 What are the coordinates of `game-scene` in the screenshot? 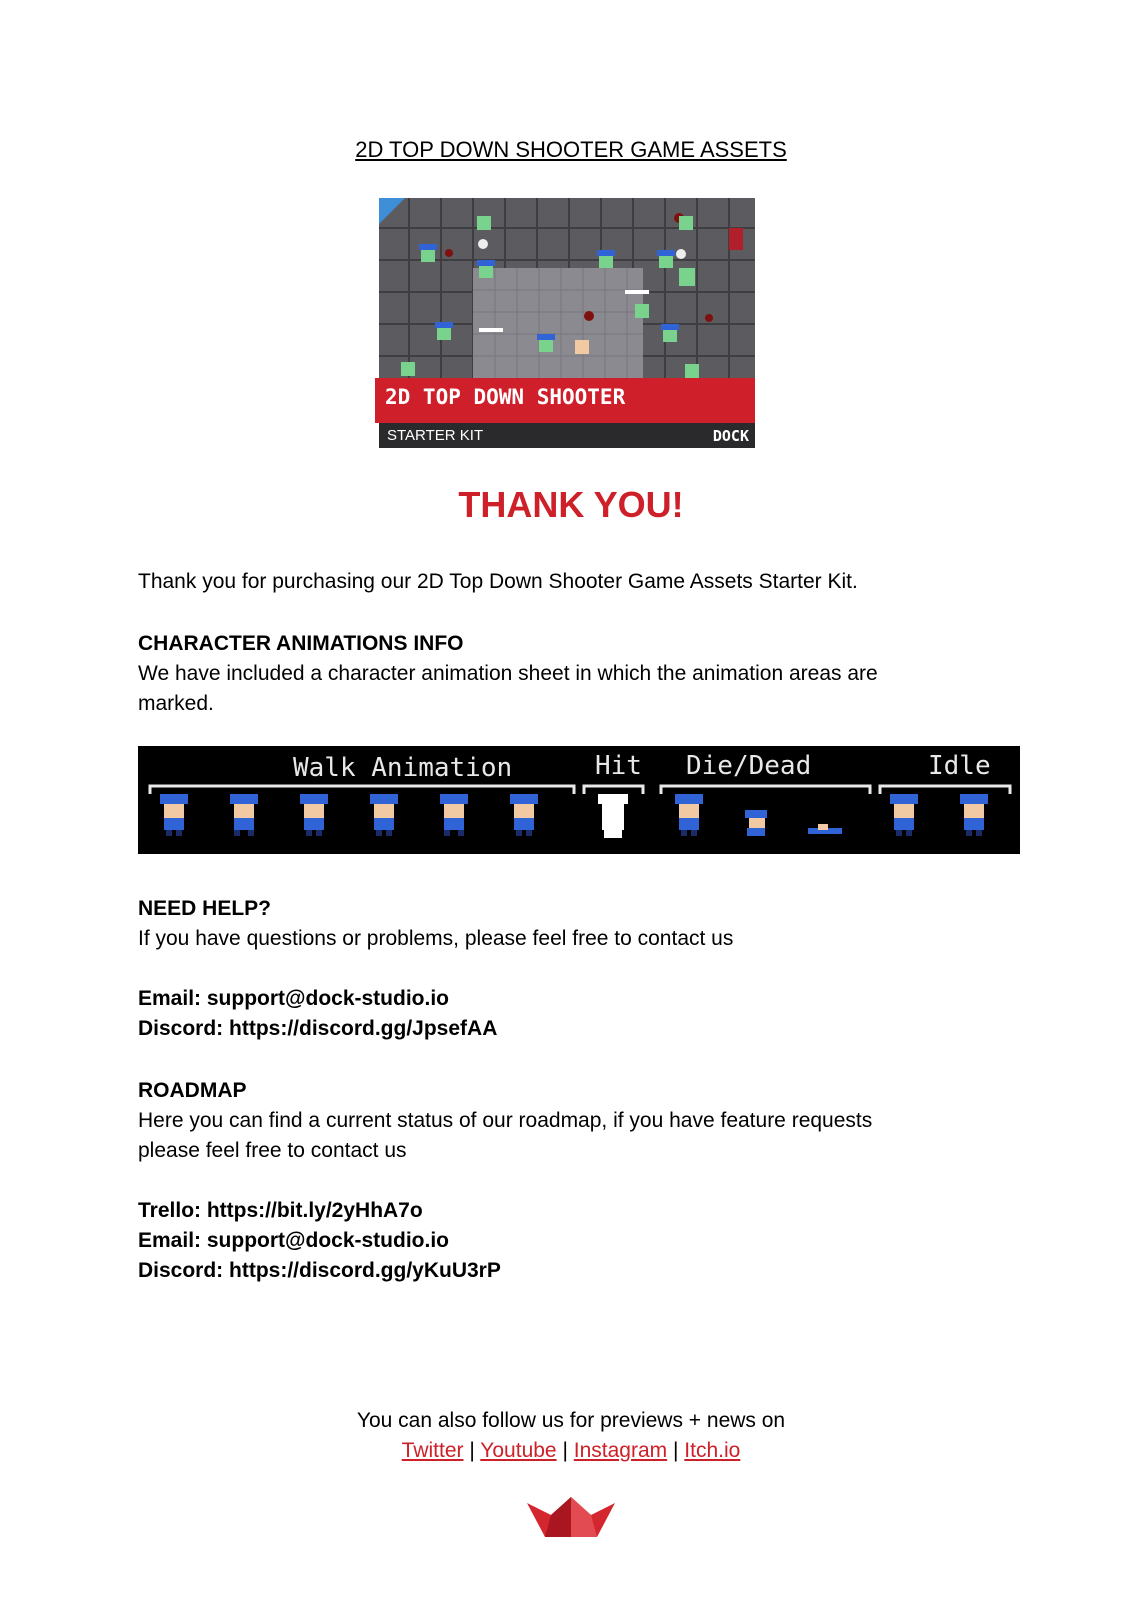 It's located at (567, 292).